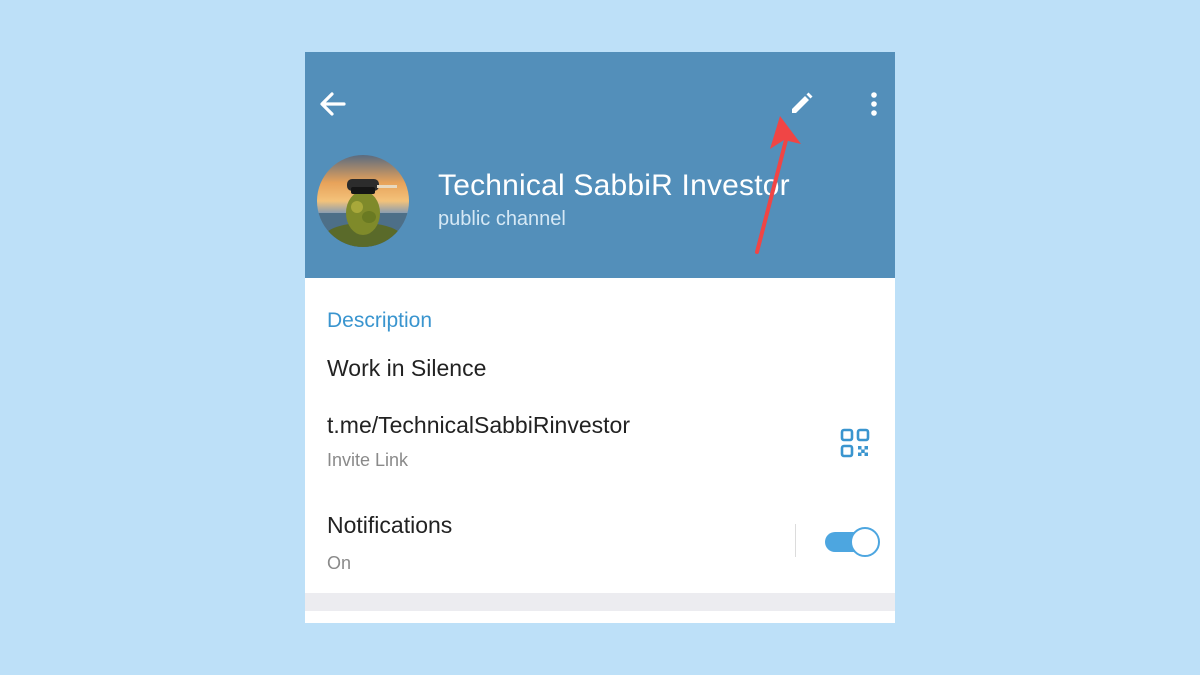  I want to click on more-vertical-icon, so click(874, 104).